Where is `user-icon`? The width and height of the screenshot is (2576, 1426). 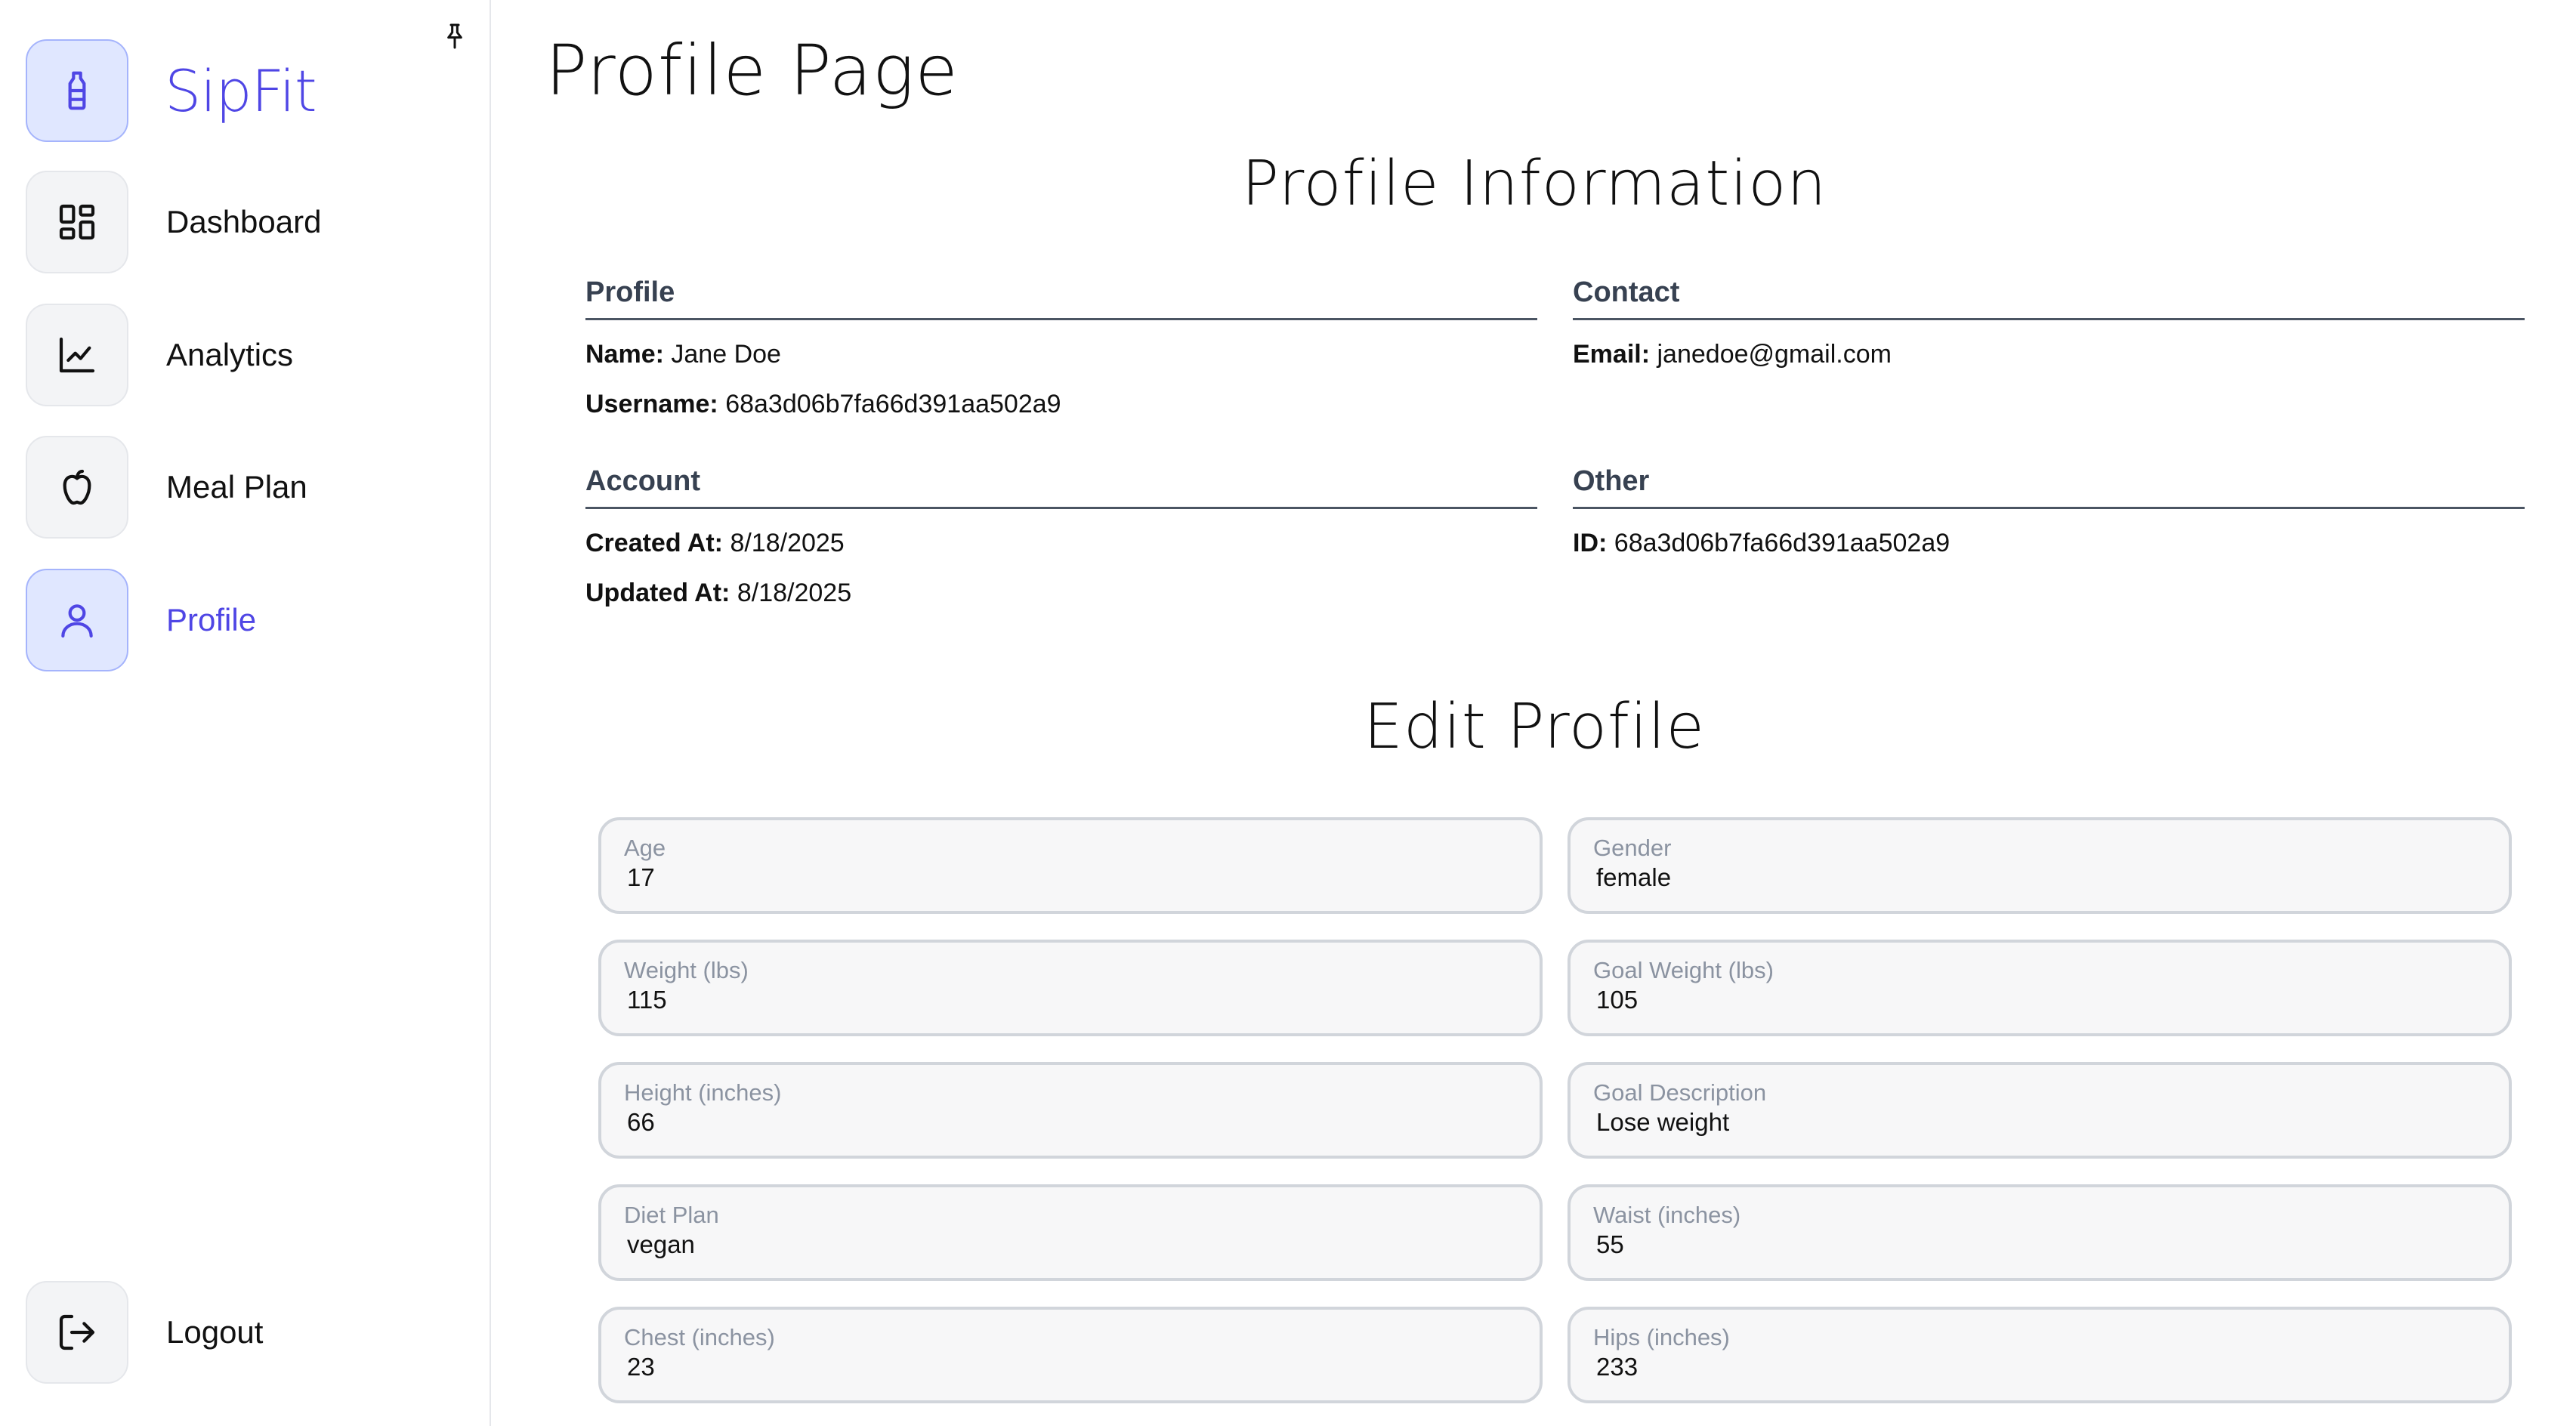 user-icon is located at coordinates (77, 620).